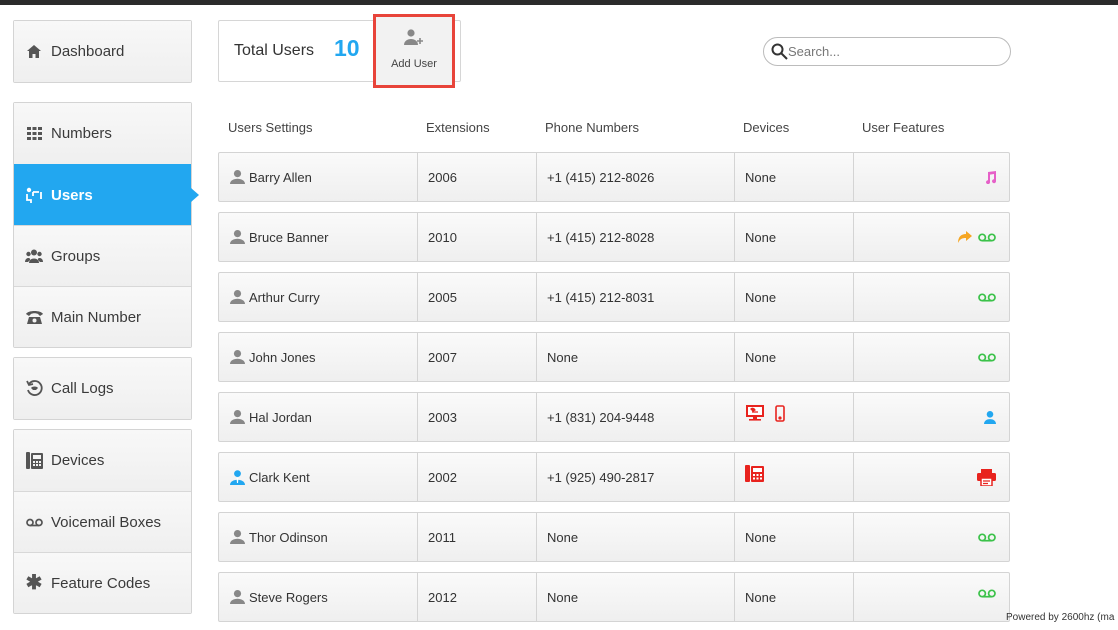 The image size is (1118, 630). I want to click on sidebar-item-label: Devices, so click(78, 460).